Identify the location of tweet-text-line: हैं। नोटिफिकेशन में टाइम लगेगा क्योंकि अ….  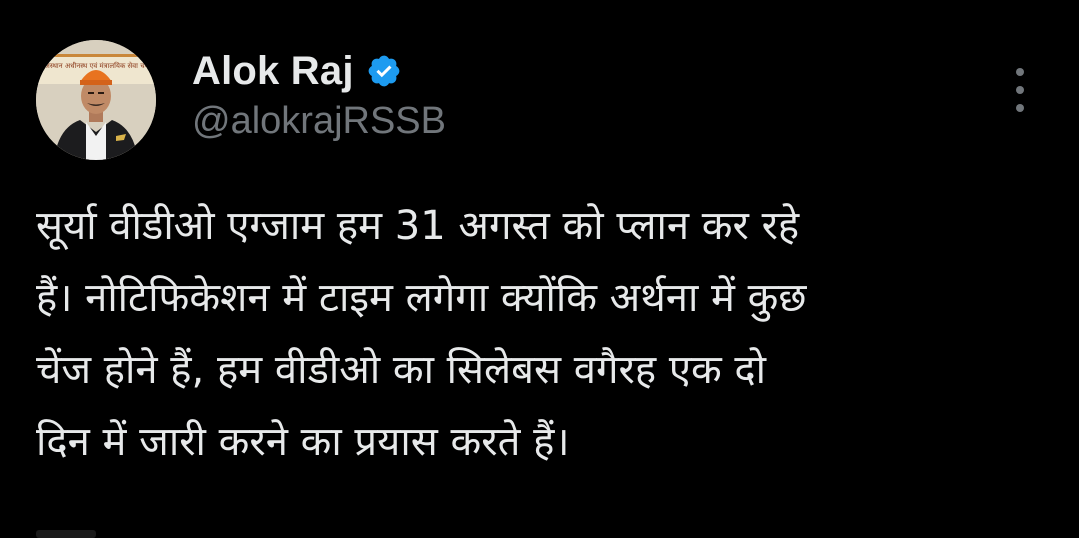
(421, 298).